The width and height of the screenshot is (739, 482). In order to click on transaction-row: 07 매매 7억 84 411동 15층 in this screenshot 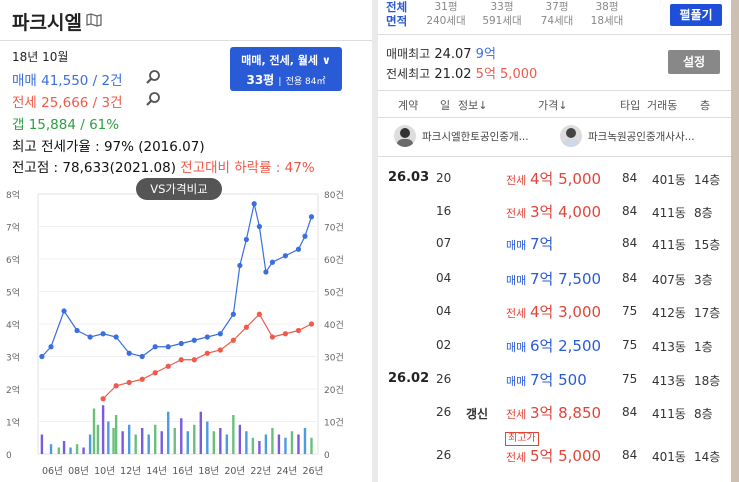, I will do `click(554, 244)`.